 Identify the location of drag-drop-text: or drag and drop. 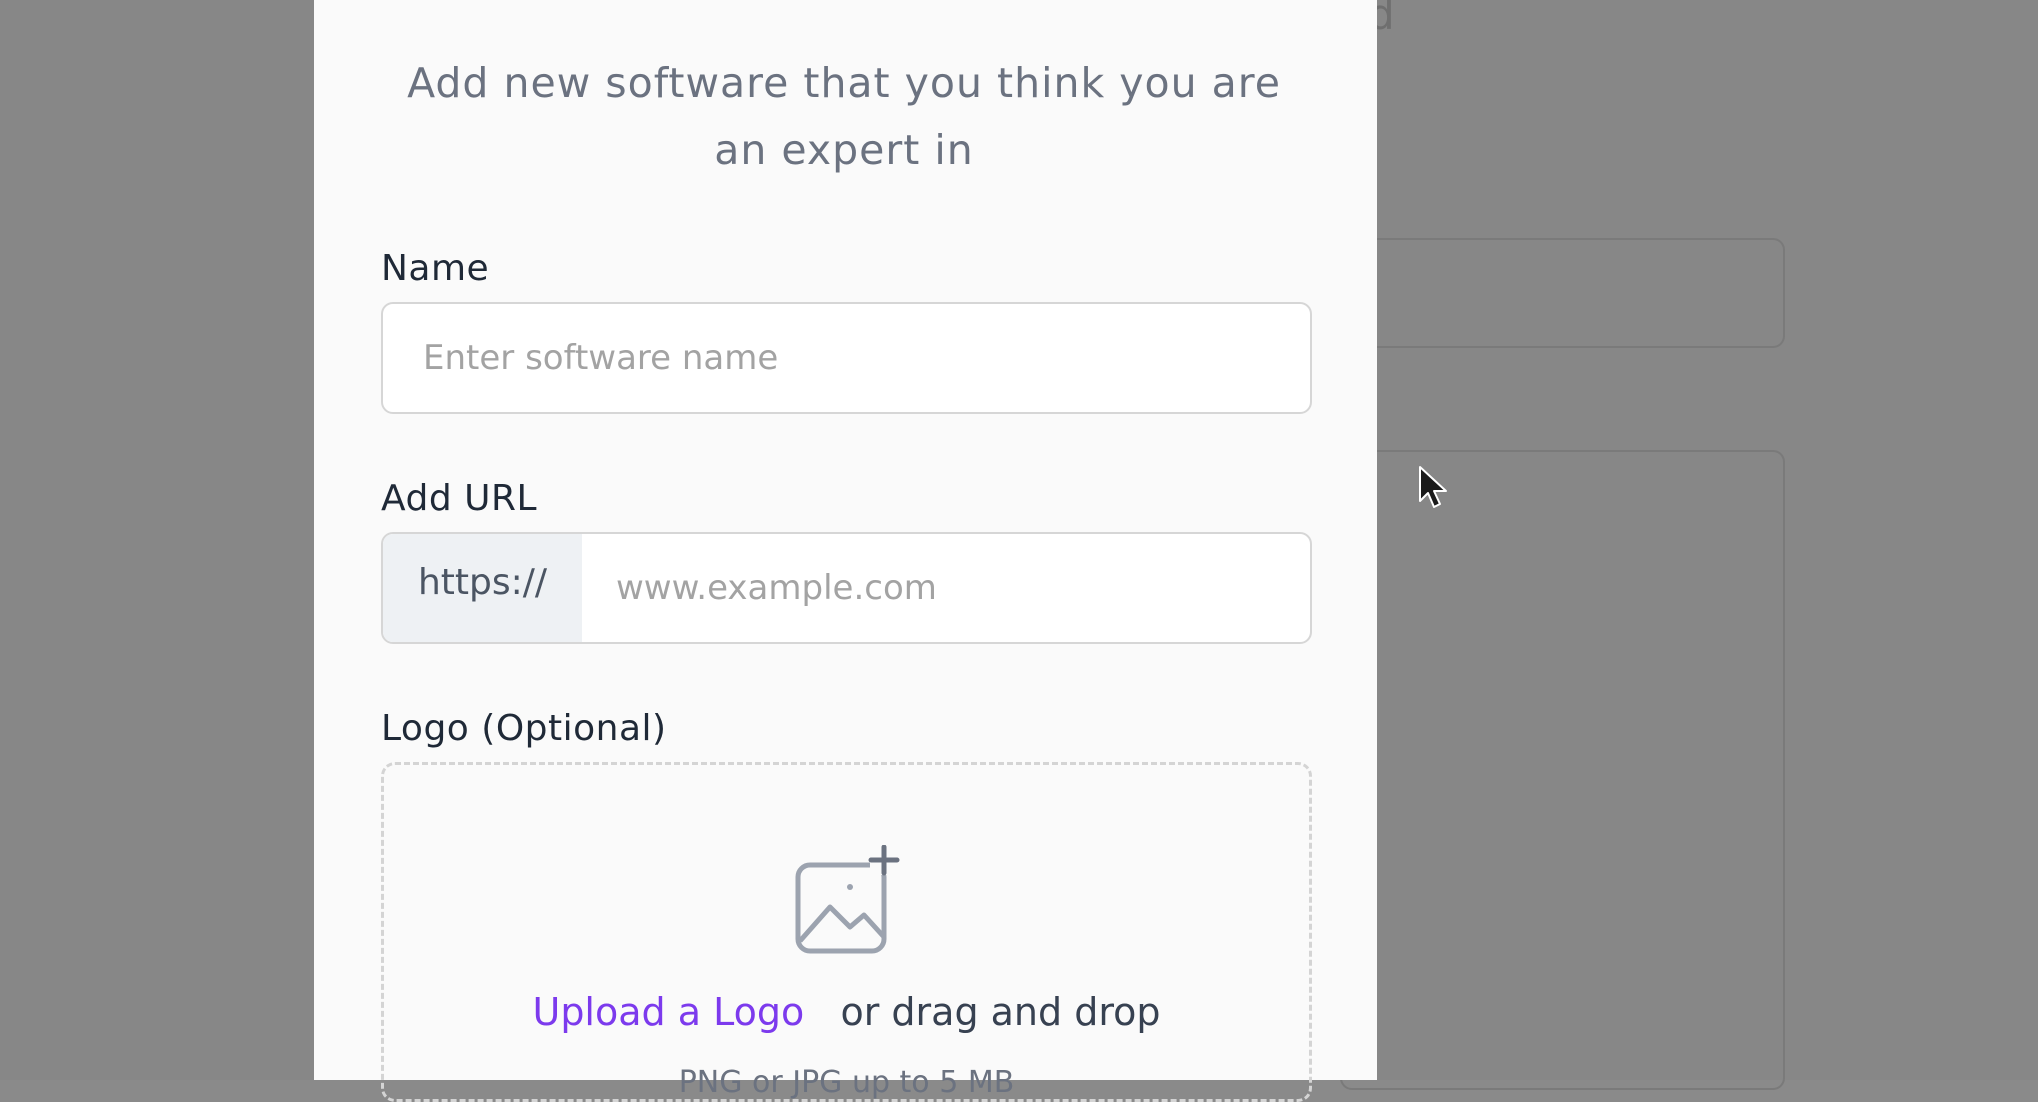
(1000, 1012).